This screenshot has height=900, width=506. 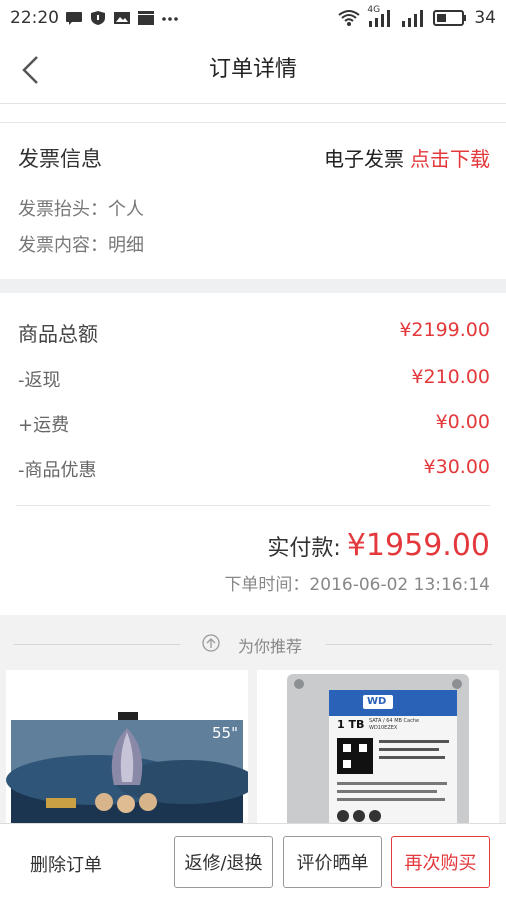 I want to click on hard-drive-product-image, so click(x=378, y=750).